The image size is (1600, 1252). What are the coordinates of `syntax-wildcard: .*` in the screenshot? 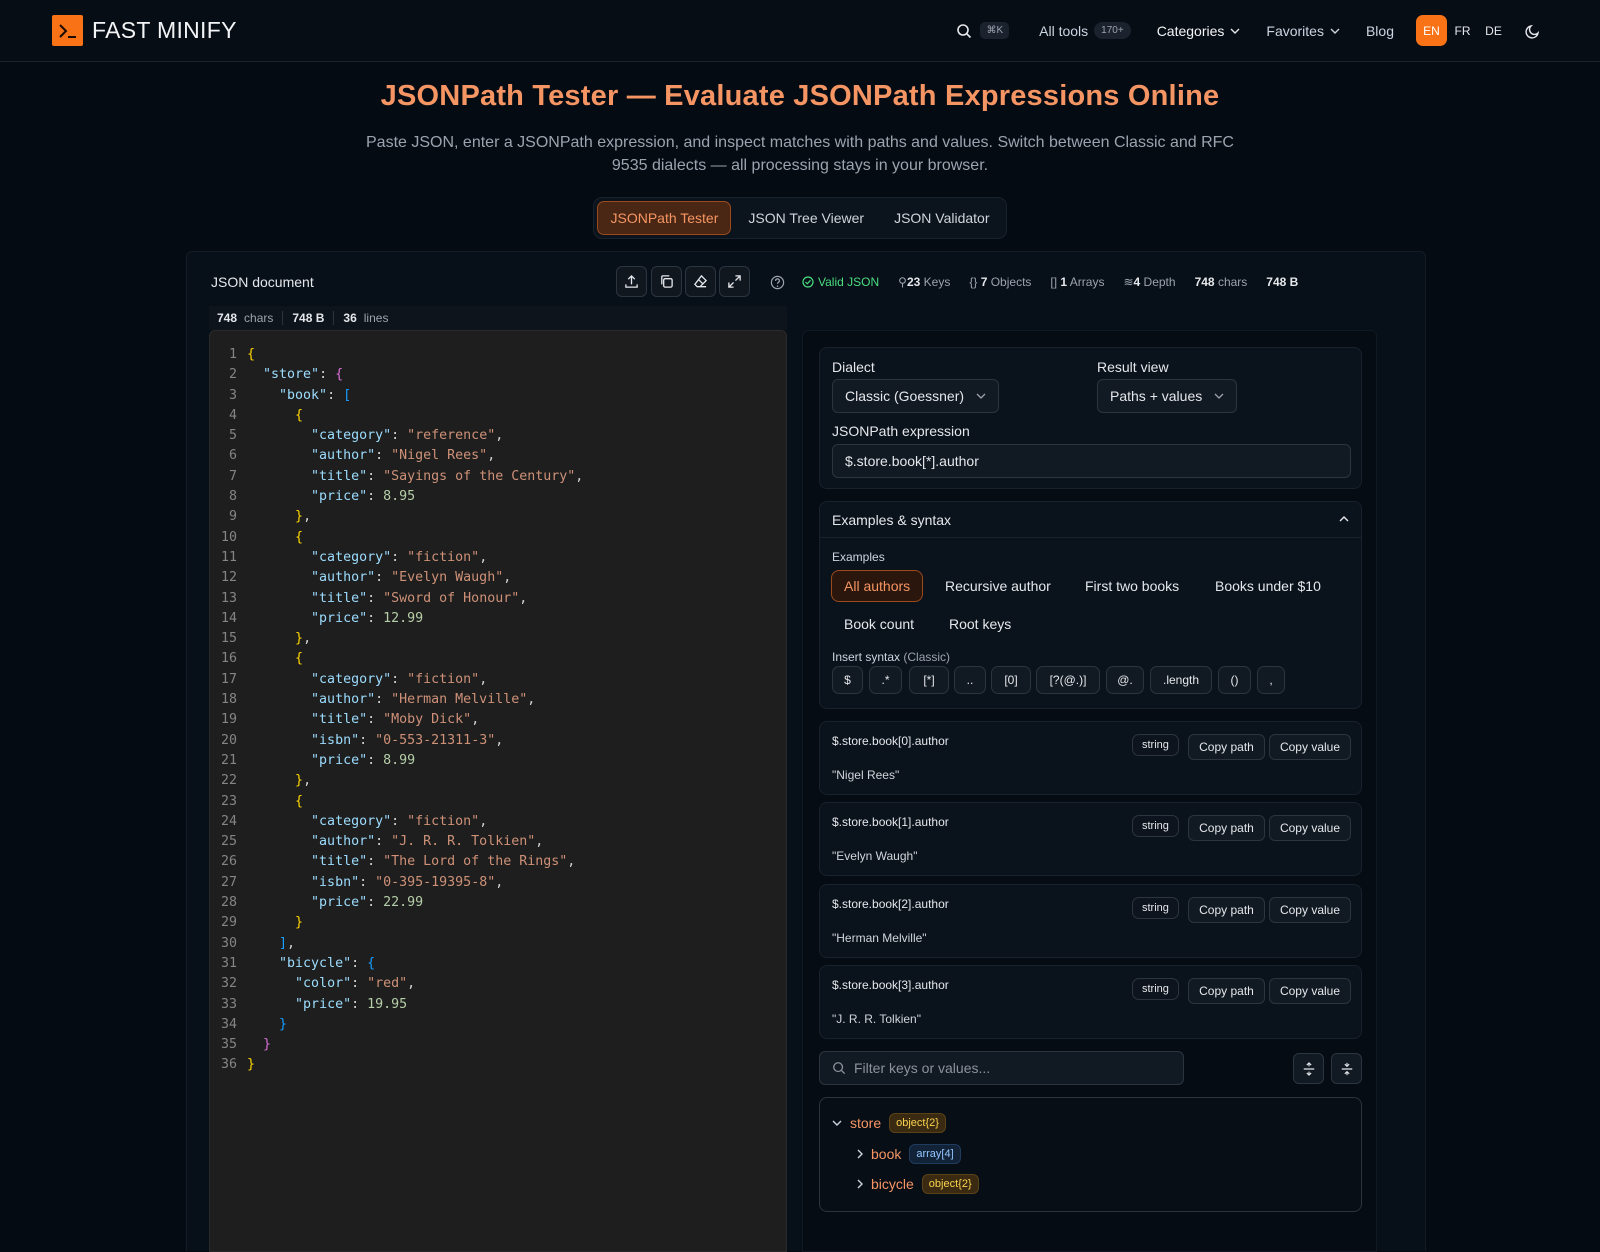 It's located at (885, 680).